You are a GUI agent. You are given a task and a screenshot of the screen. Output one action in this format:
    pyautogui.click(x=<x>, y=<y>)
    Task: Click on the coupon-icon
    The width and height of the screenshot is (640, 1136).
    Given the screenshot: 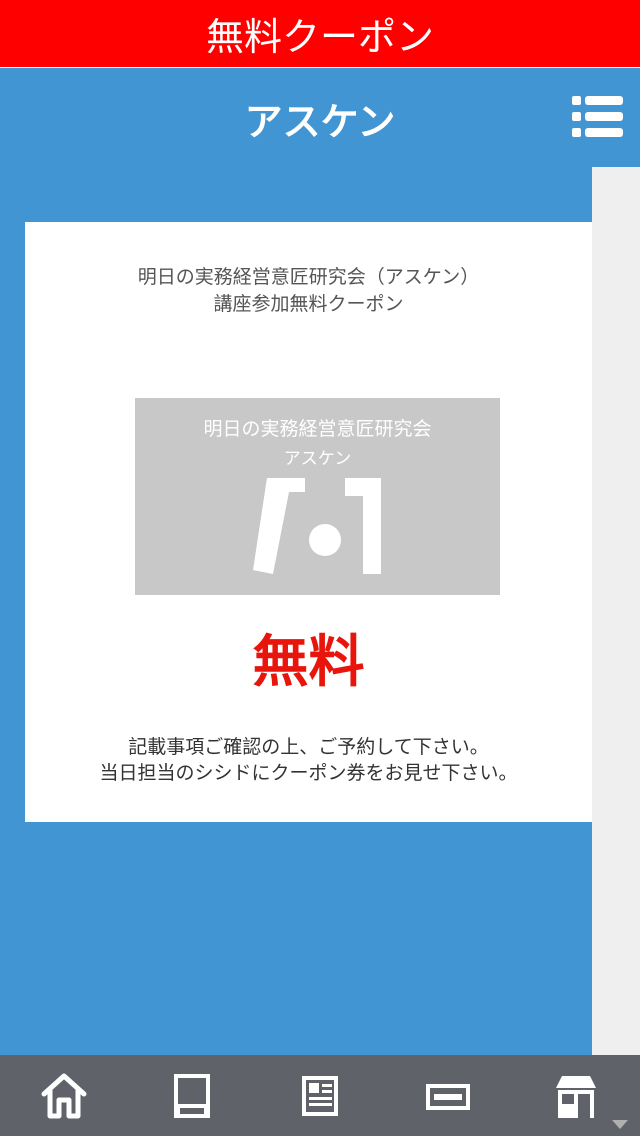 What is the action you would take?
    pyautogui.click(x=448, y=1096)
    